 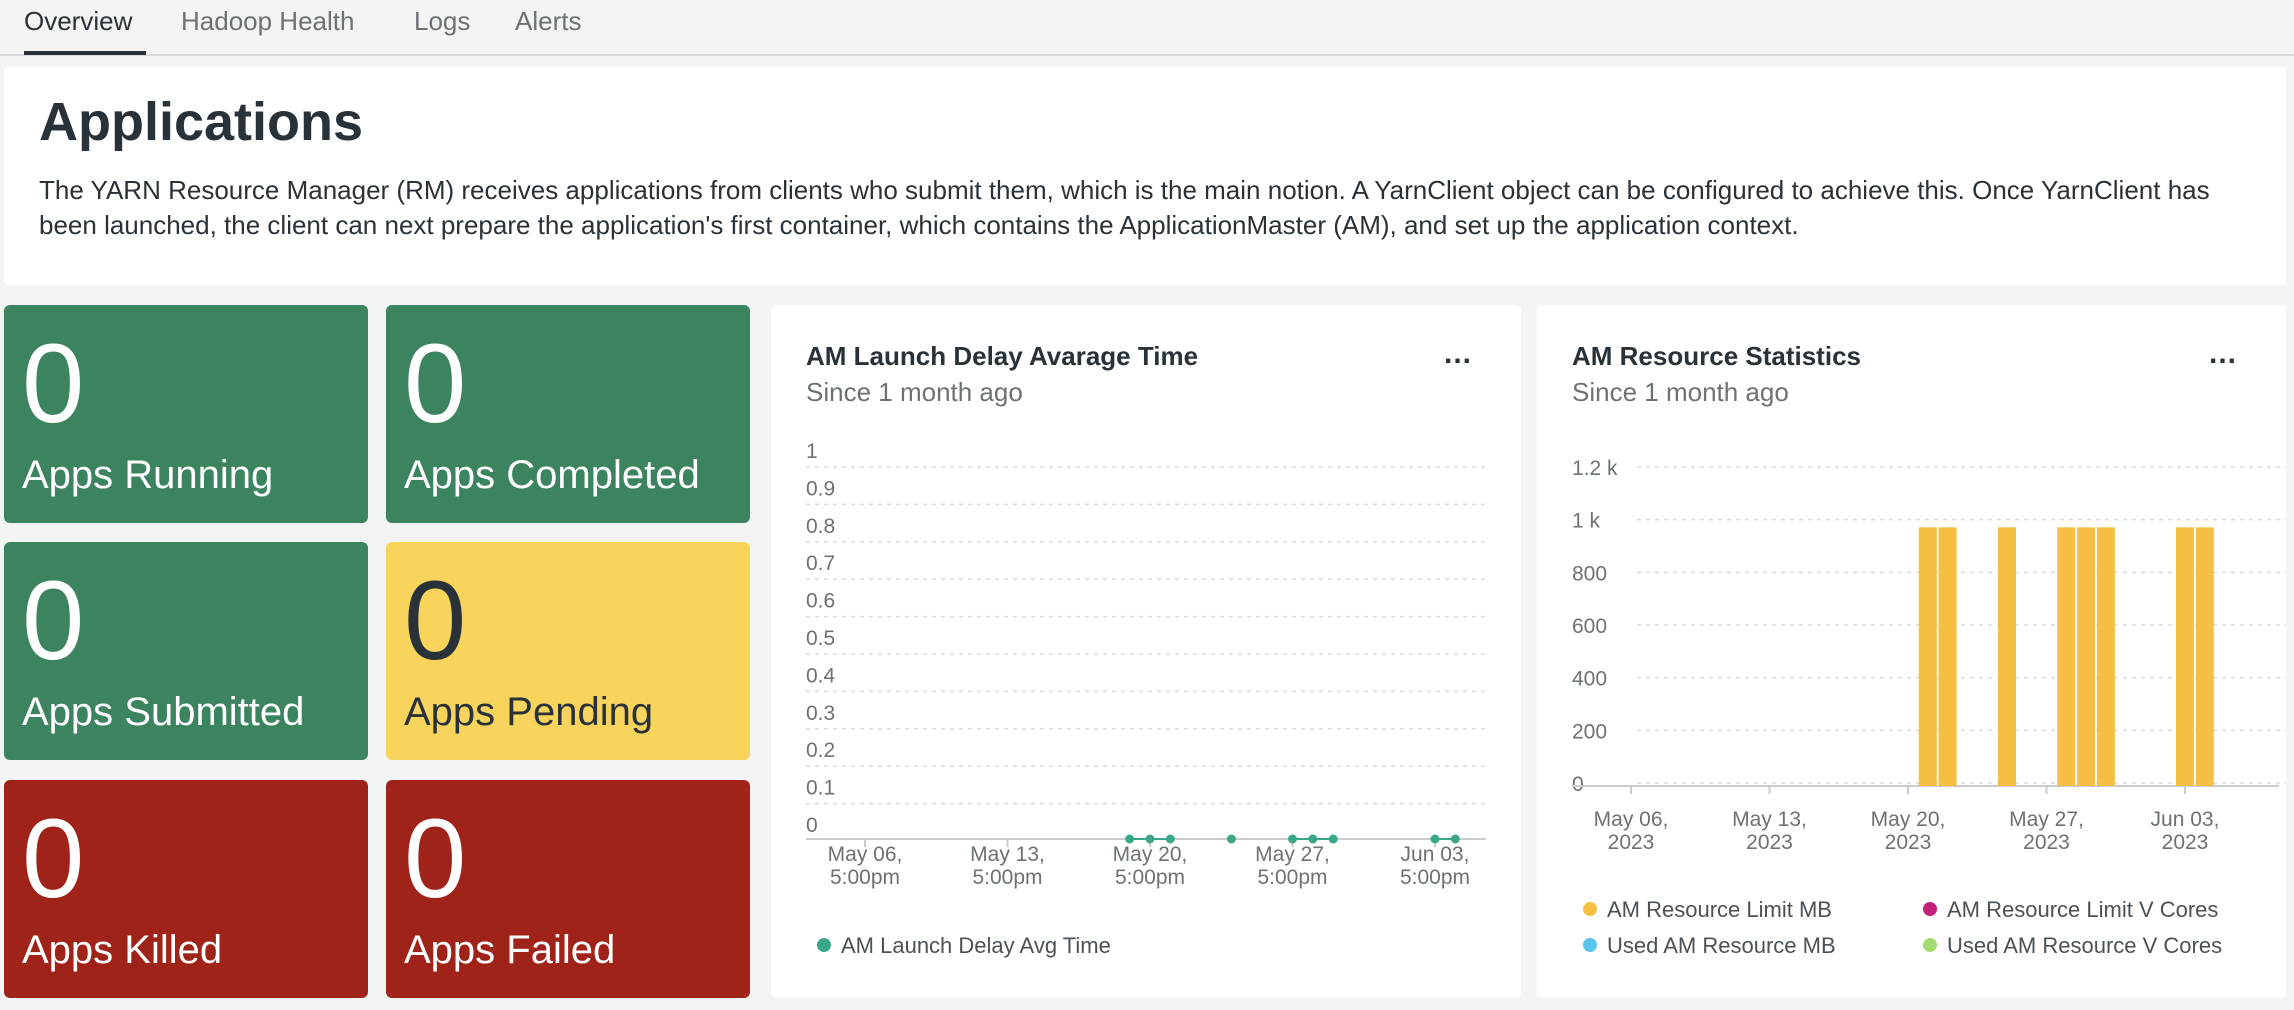 I want to click on legend-label: Used AM Resource V Cores, so click(x=2085, y=945).